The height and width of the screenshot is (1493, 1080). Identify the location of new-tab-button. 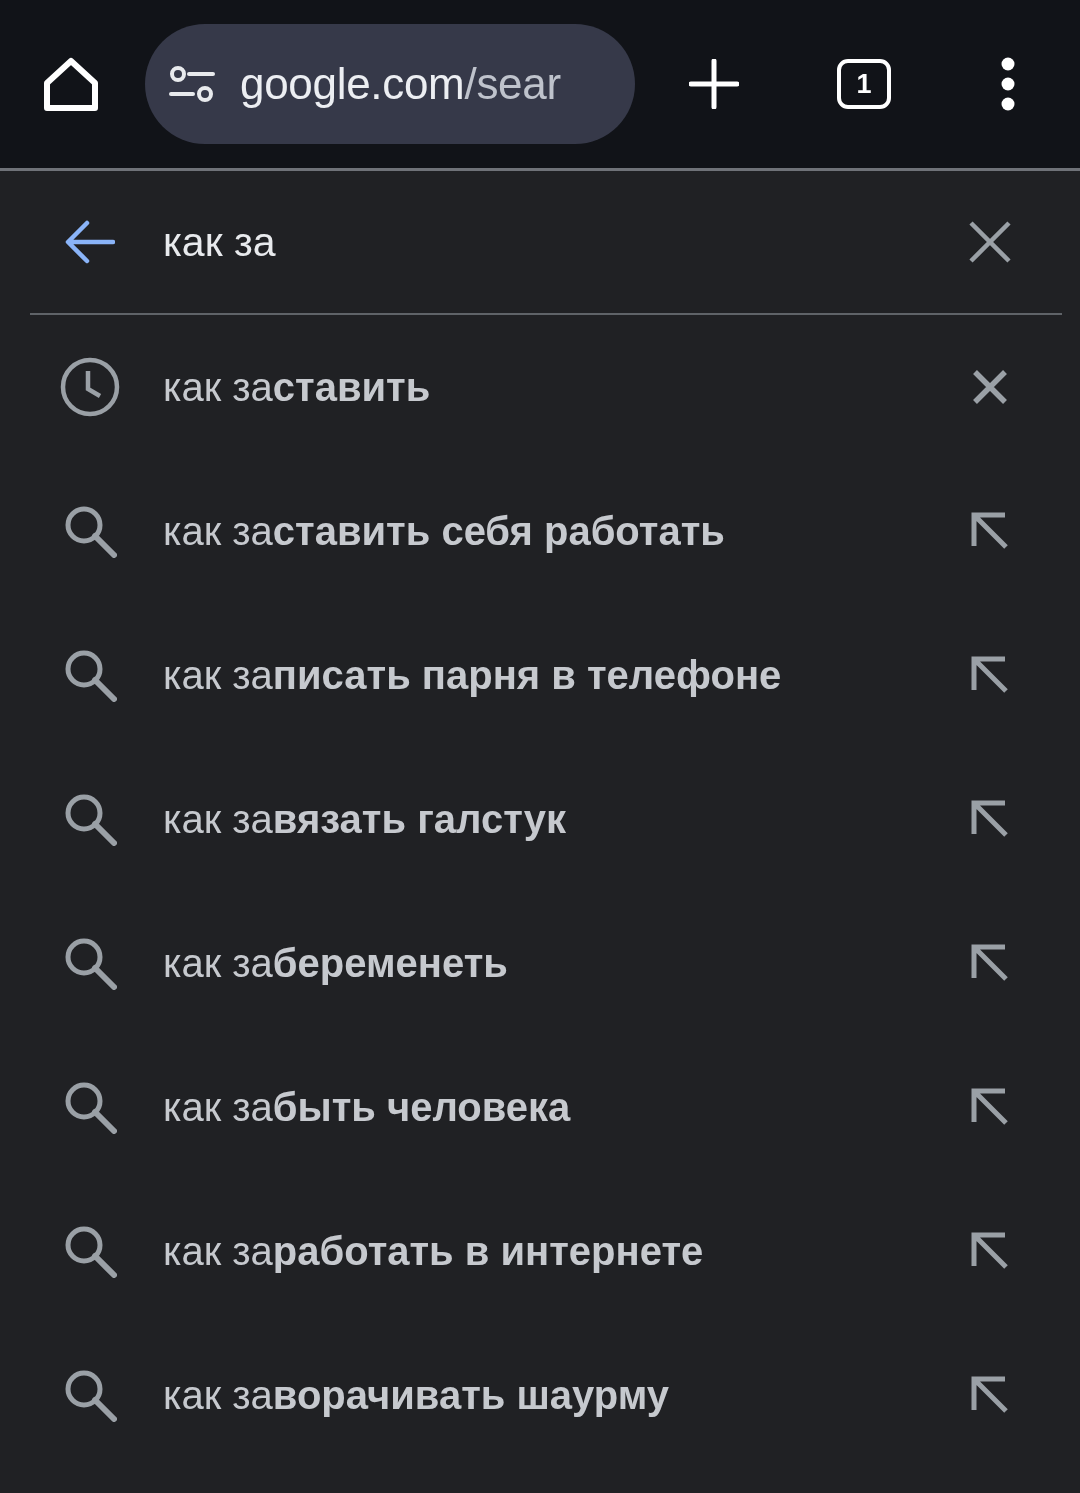
(714, 84).